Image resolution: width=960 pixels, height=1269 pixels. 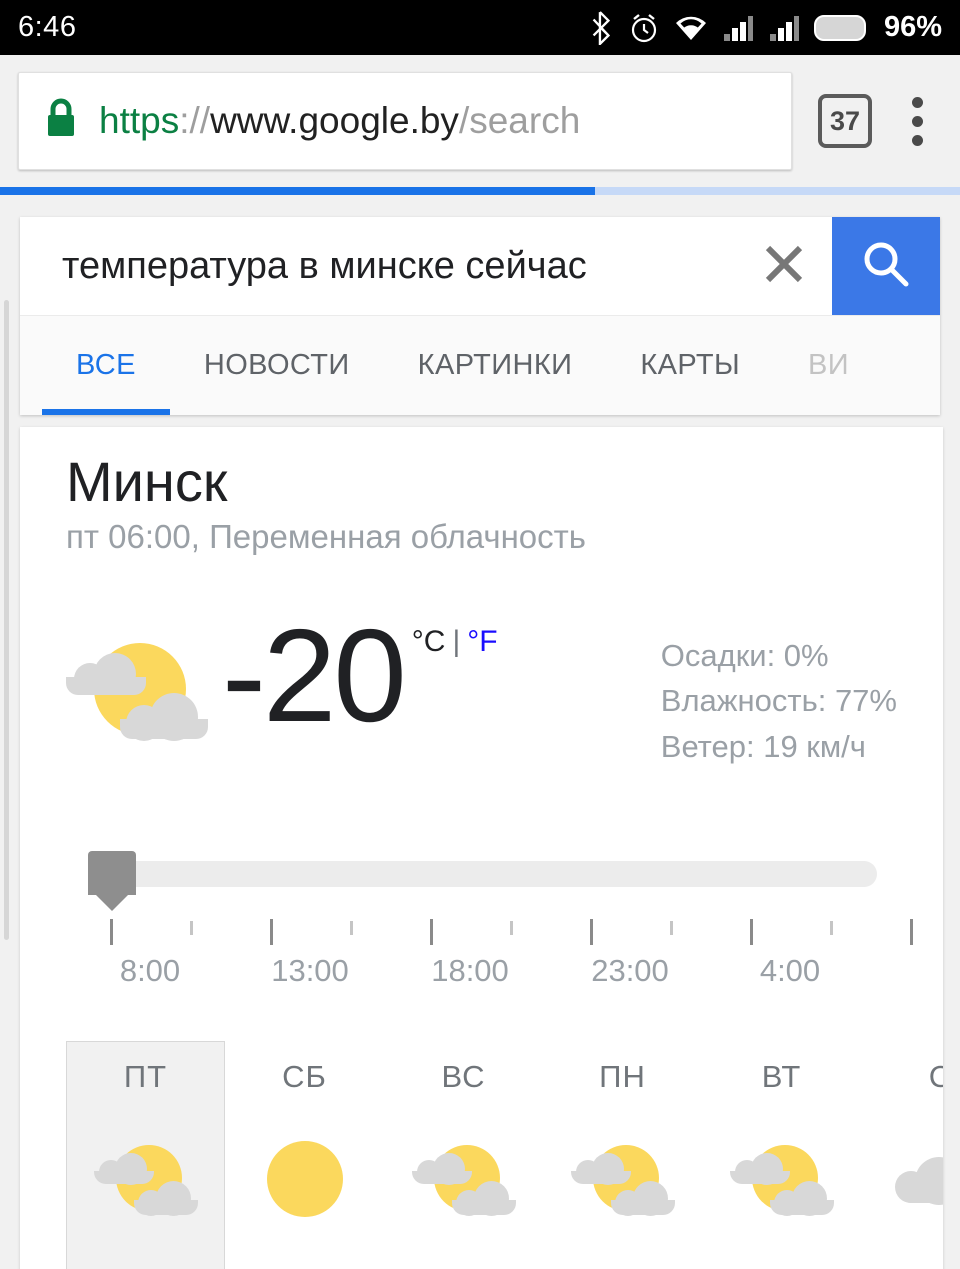 What do you see at coordinates (145, 1077) in the screenshot?
I see `forecast-day-name: ПТ` at bounding box center [145, 1077].